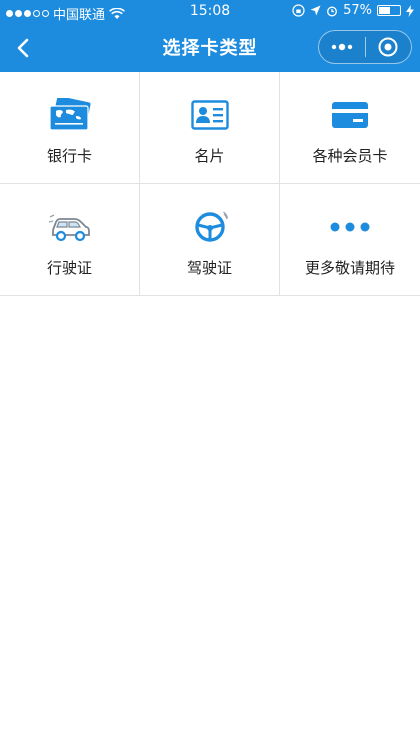  I want to click on card-type-label: 各种会员卡, so click(350, 156).